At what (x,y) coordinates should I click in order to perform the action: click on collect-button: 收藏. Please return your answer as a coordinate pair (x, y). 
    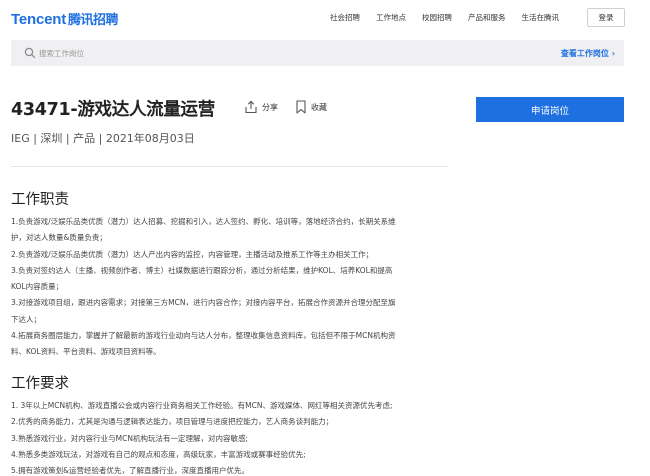
    Looking at the image, I should click on (311, 107).